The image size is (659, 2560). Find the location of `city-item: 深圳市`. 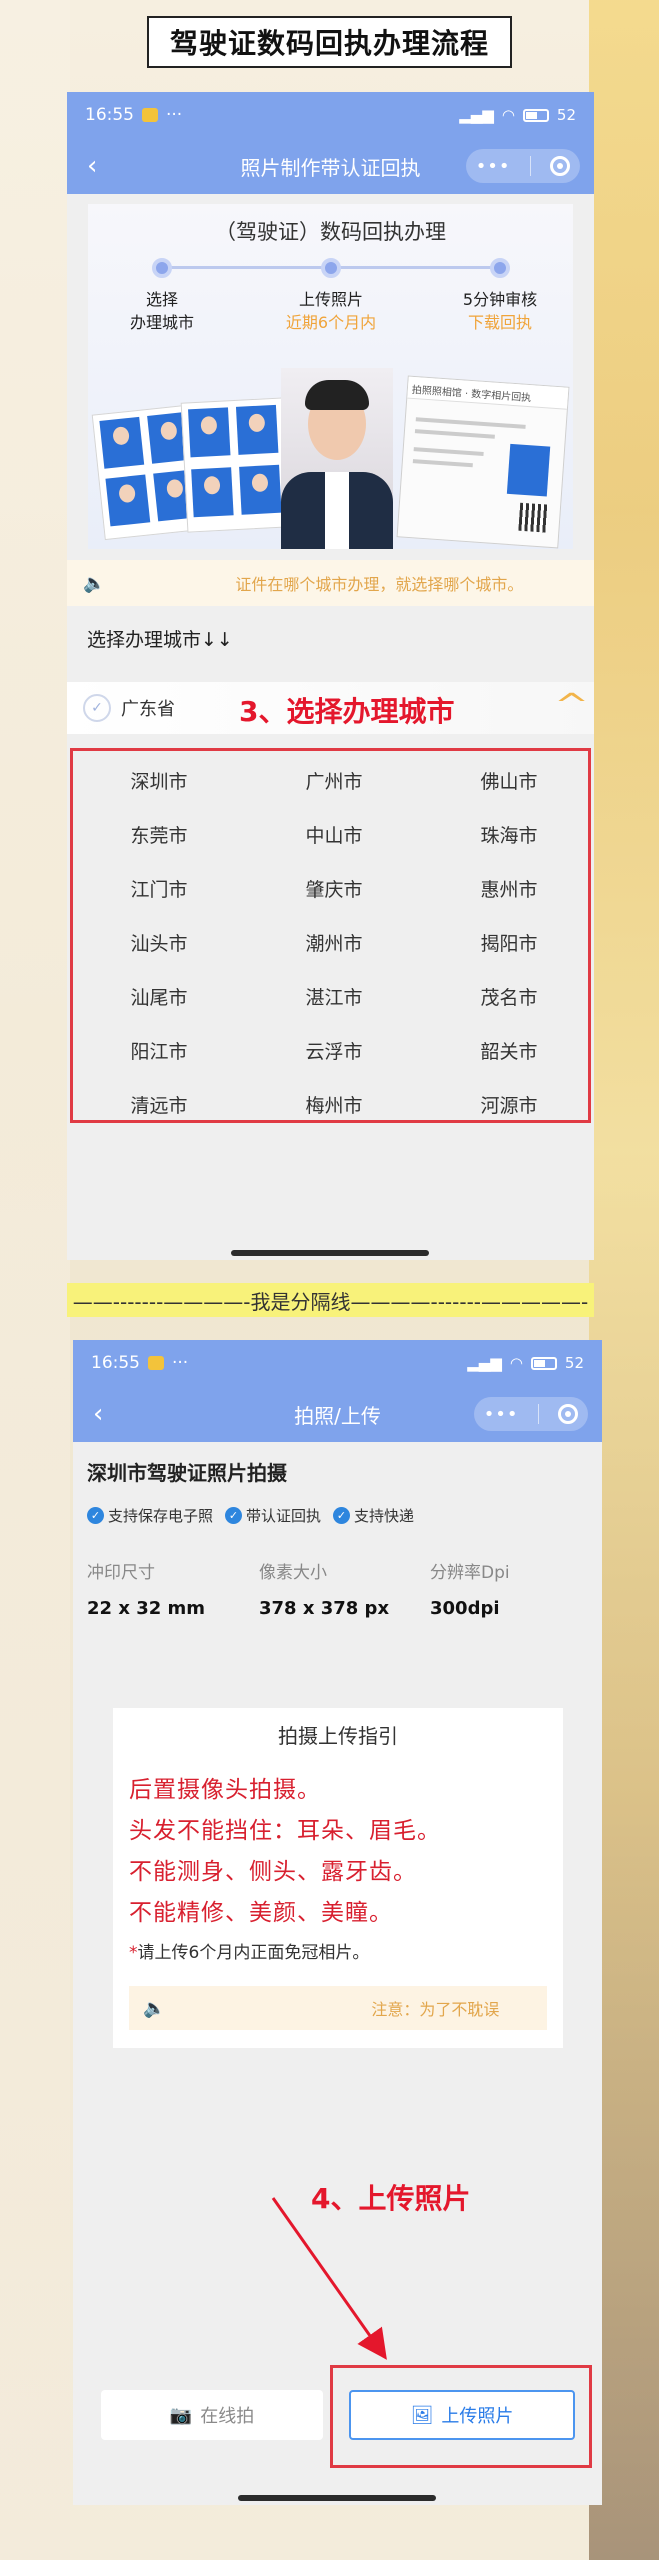

city-item: 深圳市 is located at coordinates (159, 780).